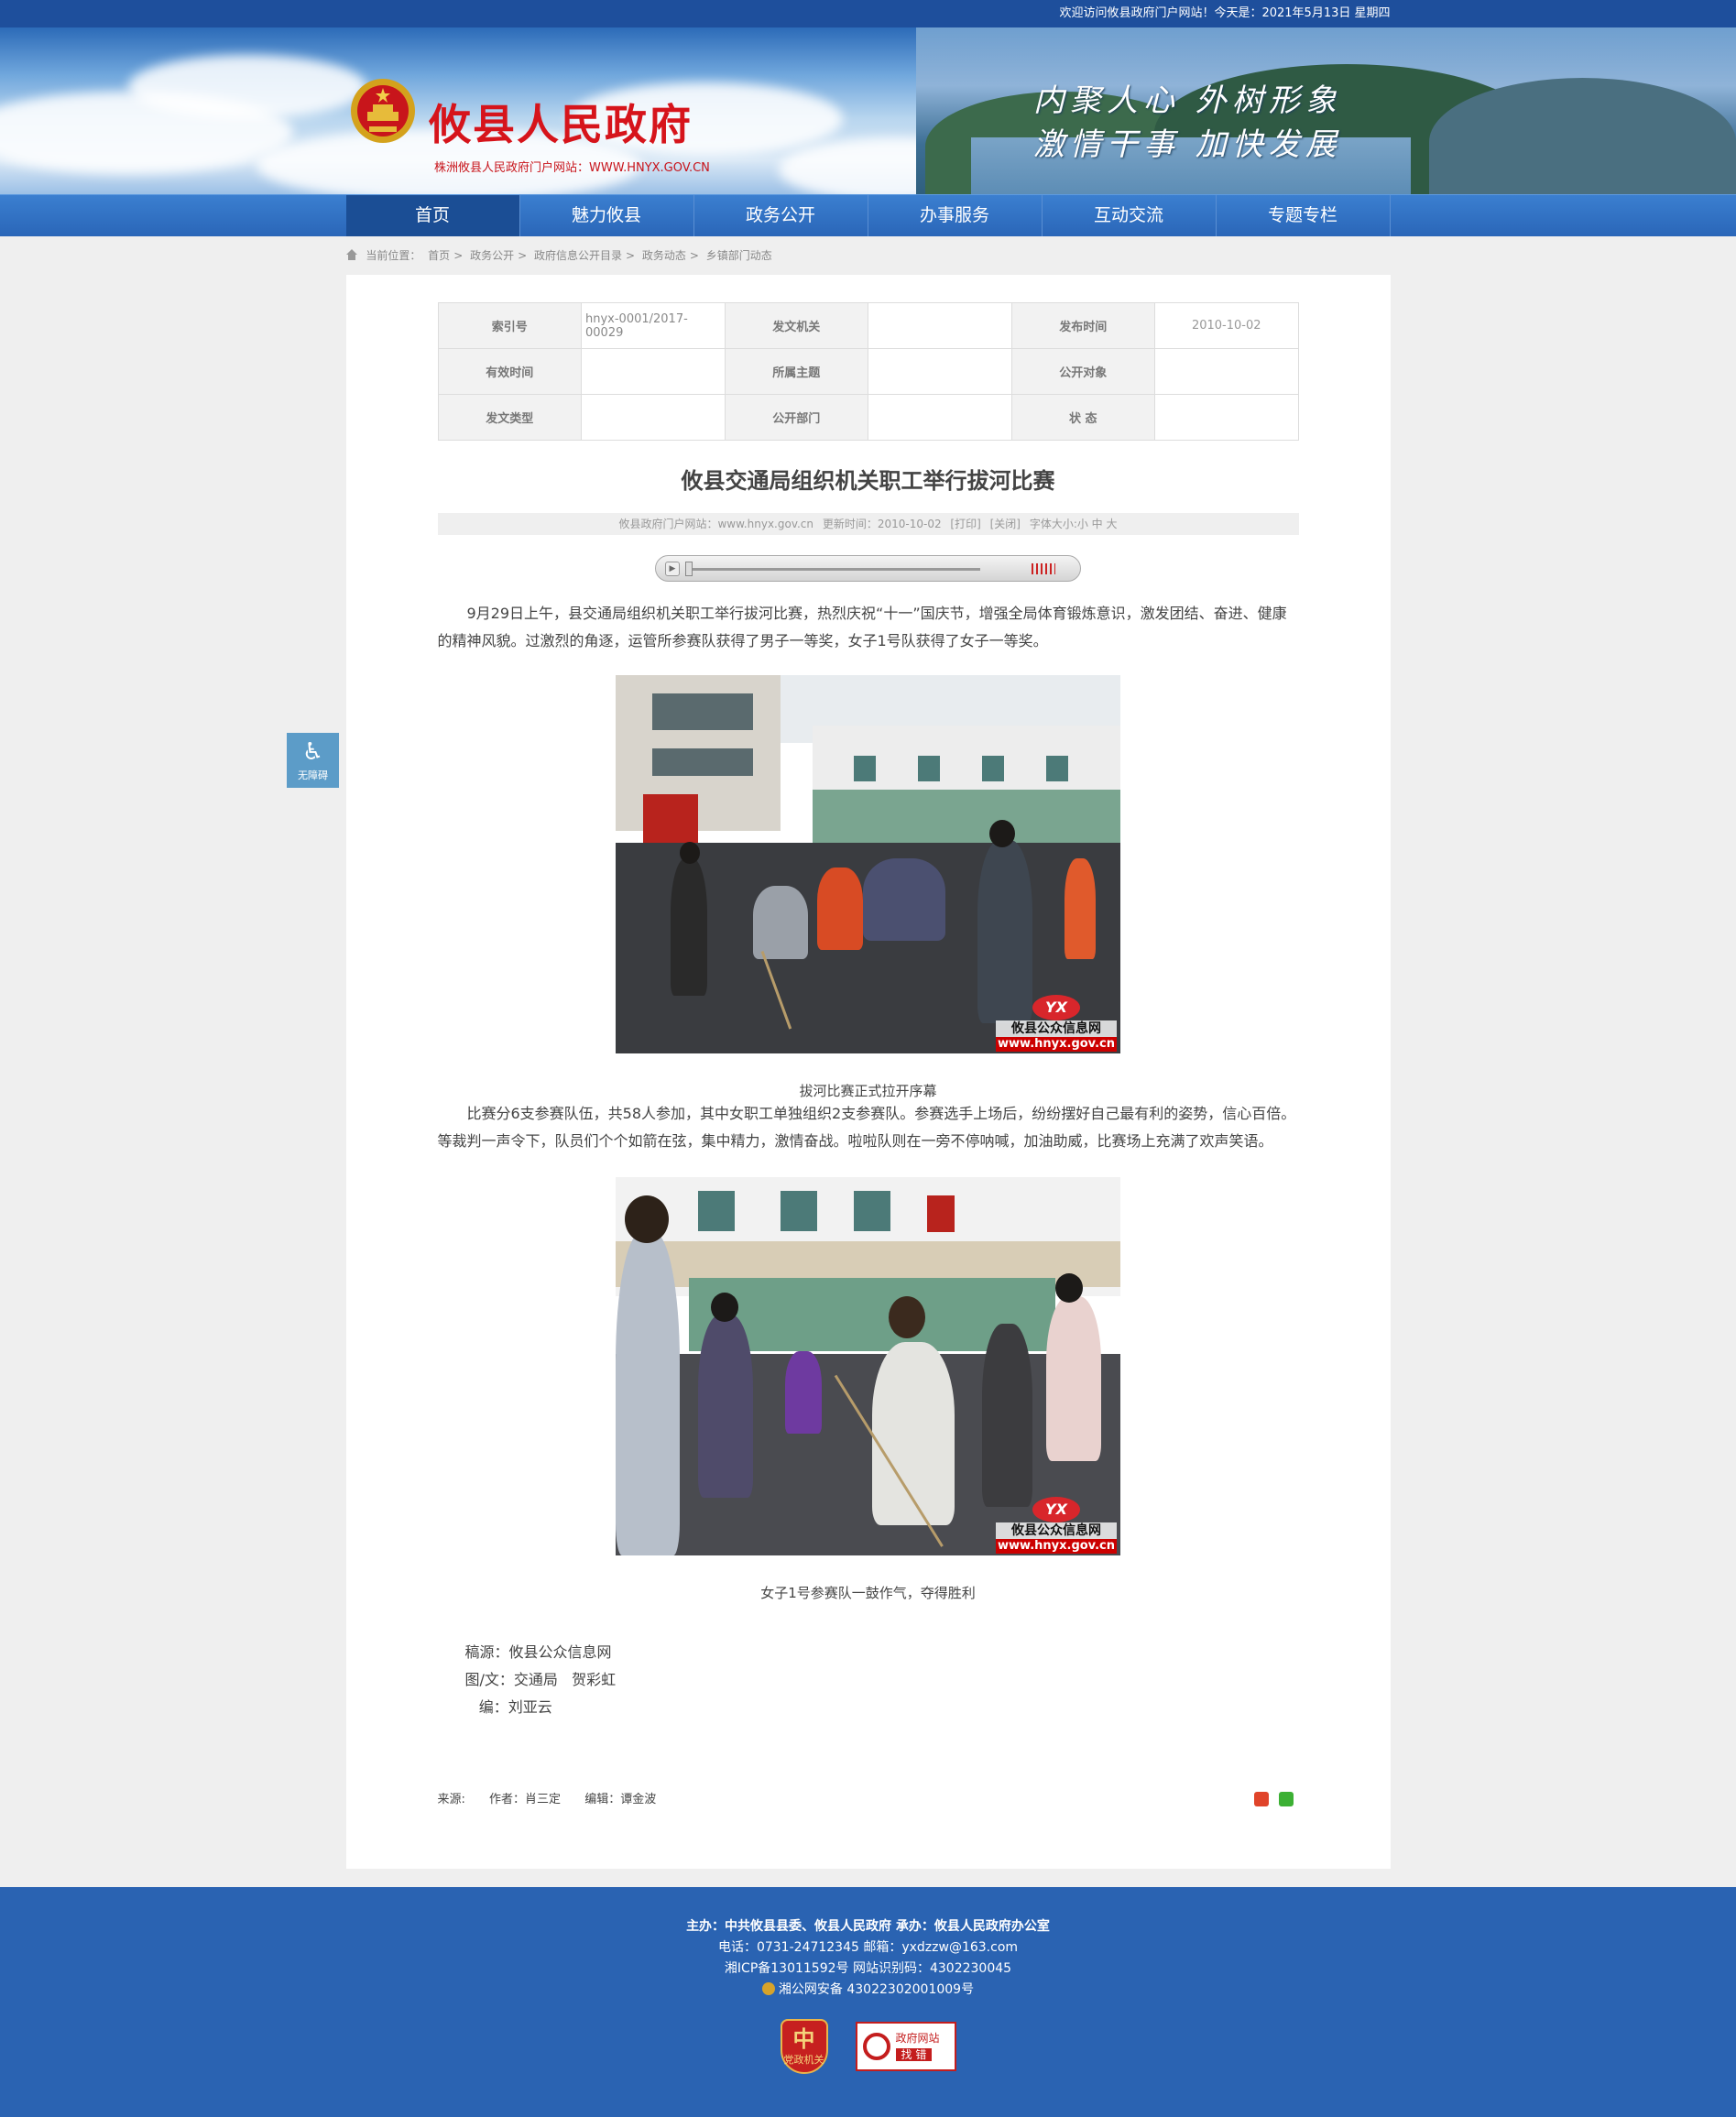 The height and width of the screenshot is (2117, 1736). I want to click on breadcrumb-news: 政务动态, so click(664, 256).